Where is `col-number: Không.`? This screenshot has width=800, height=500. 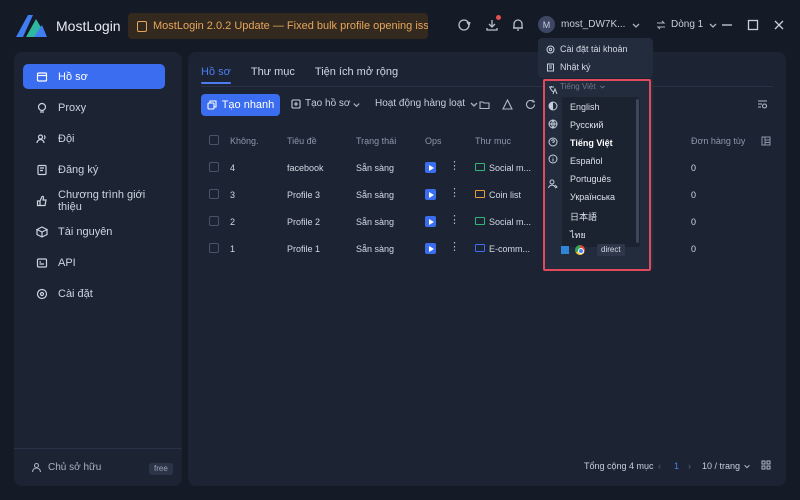
col-number: Không. is located at coordinates (244, 141).